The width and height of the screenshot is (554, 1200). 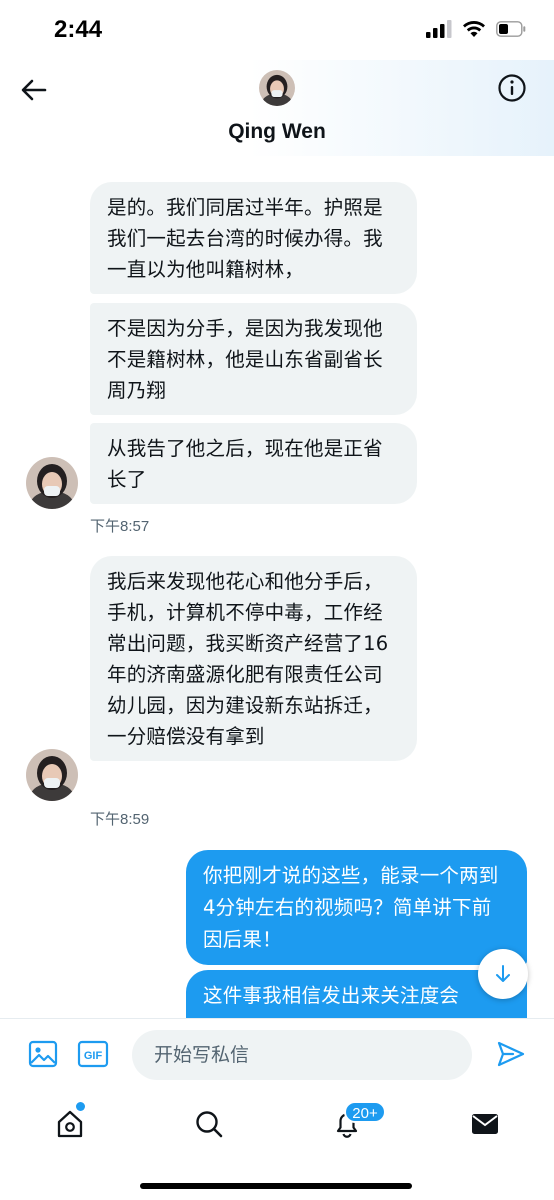 I want to click on conversation-header: Qing Wen, so click(x=277, y=108).